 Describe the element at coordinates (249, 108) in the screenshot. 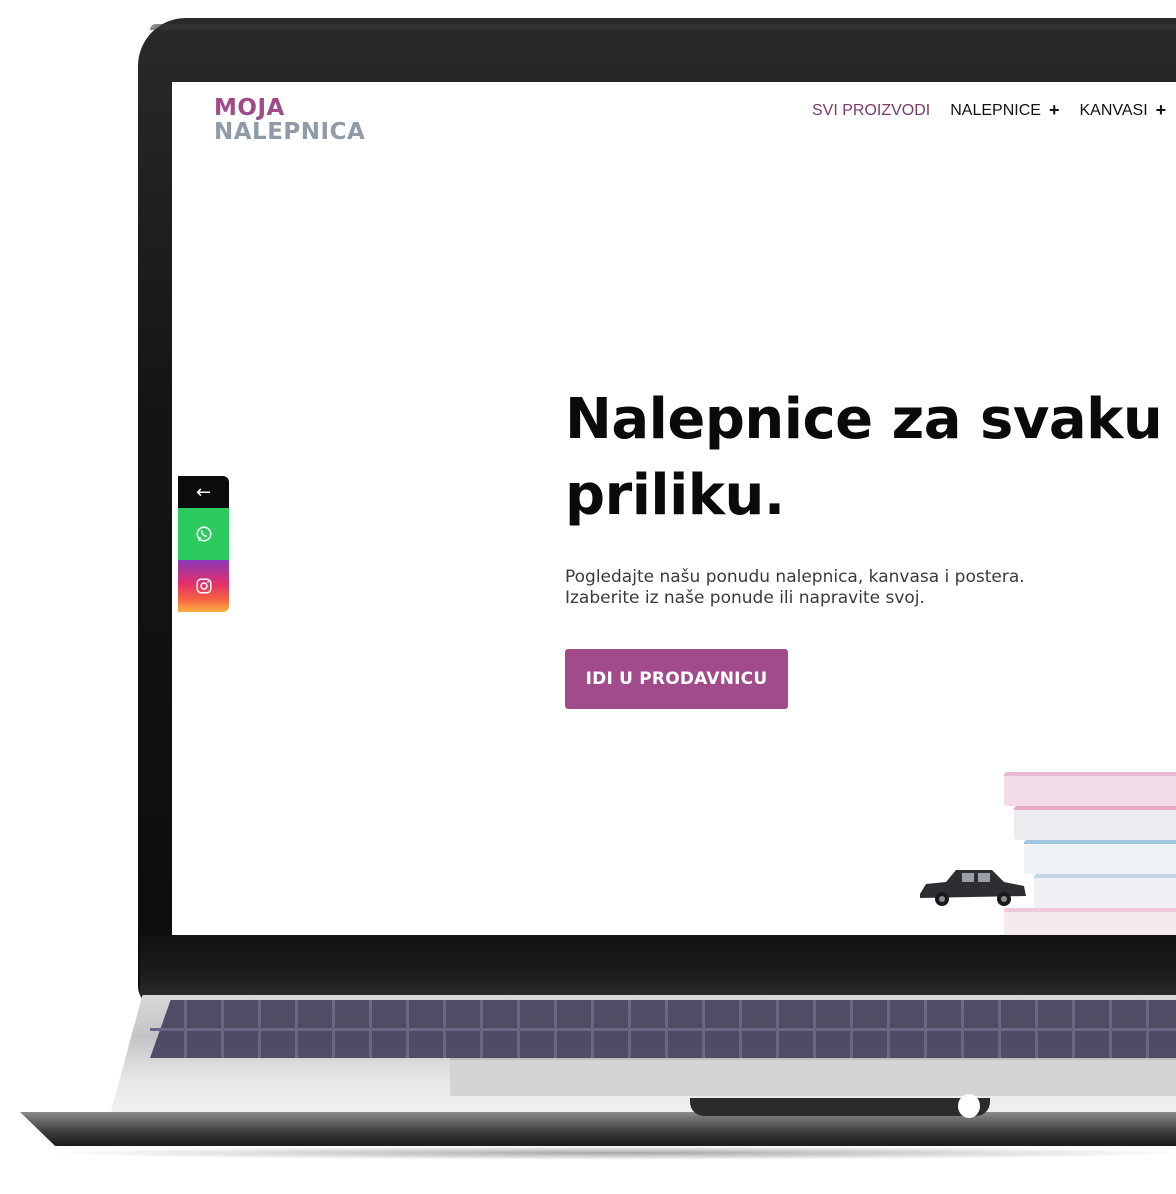

I see `logo-line-1: MOJA` at that location.